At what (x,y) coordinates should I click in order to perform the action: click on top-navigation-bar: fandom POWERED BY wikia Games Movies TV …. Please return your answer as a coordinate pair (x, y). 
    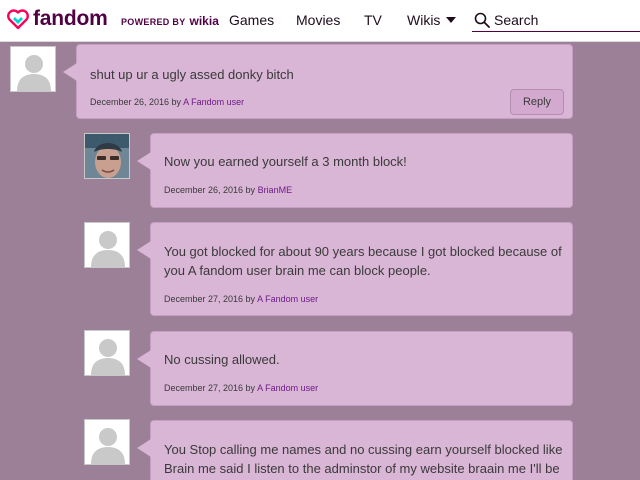
    Looking at the image, I should click on (320, 21).